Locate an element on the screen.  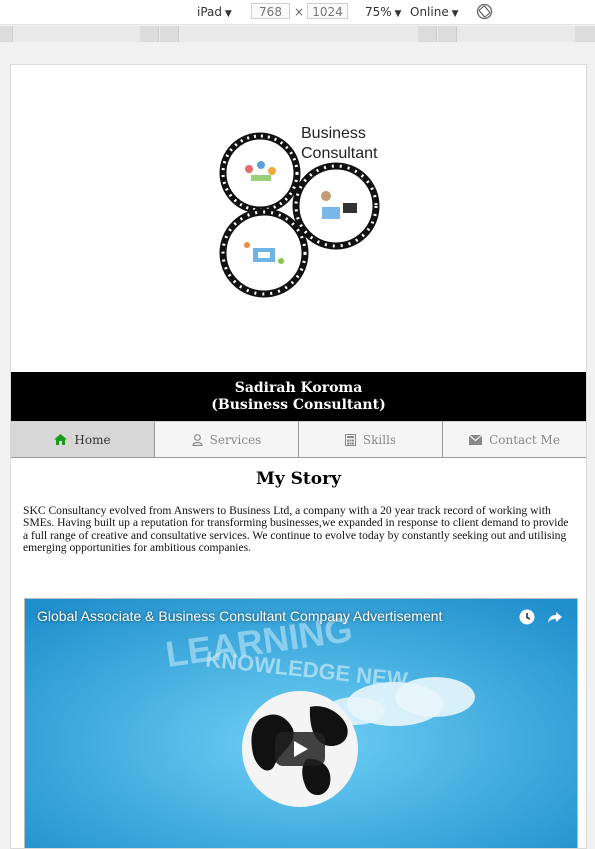
network-throttle-select: Online is located at coordinates (434, 13).